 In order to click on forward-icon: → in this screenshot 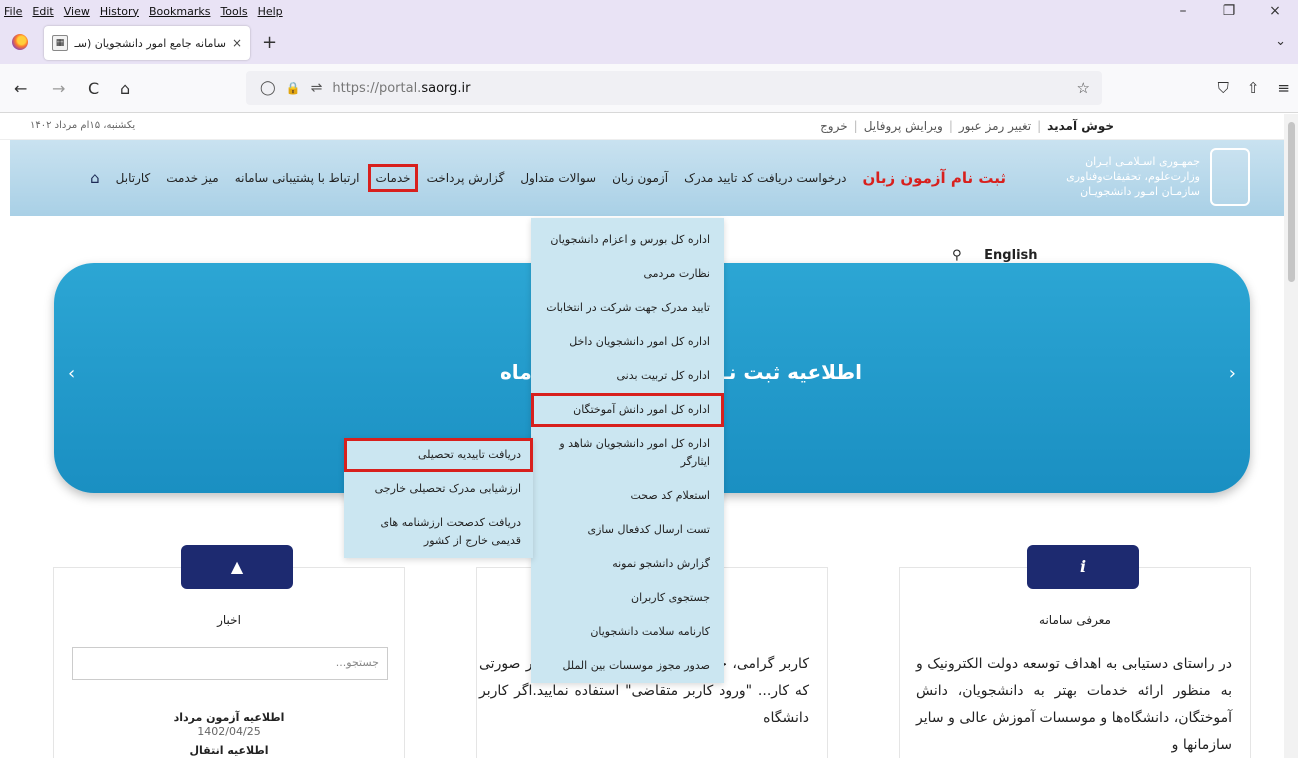, I will do `click(58, 88)`.